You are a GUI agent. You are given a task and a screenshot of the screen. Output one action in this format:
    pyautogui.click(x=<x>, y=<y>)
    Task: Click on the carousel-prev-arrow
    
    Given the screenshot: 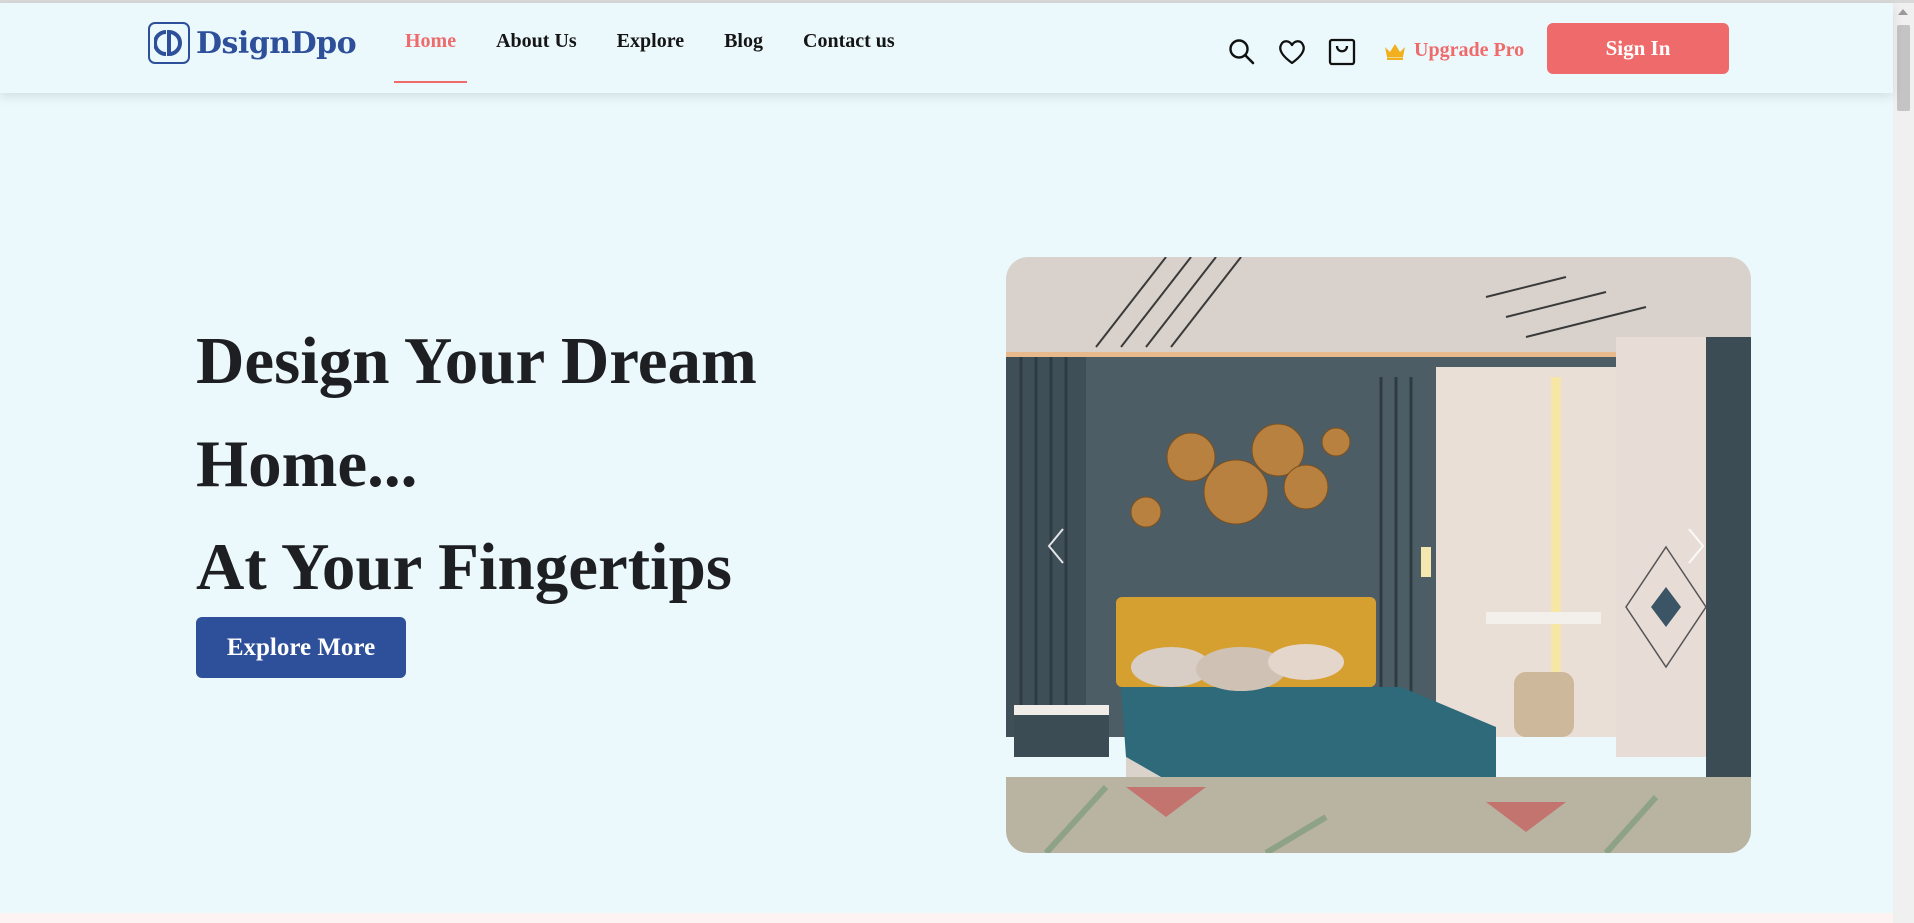 What is the action you would take?
    pyautogui.click(x=1056, y=548)
    